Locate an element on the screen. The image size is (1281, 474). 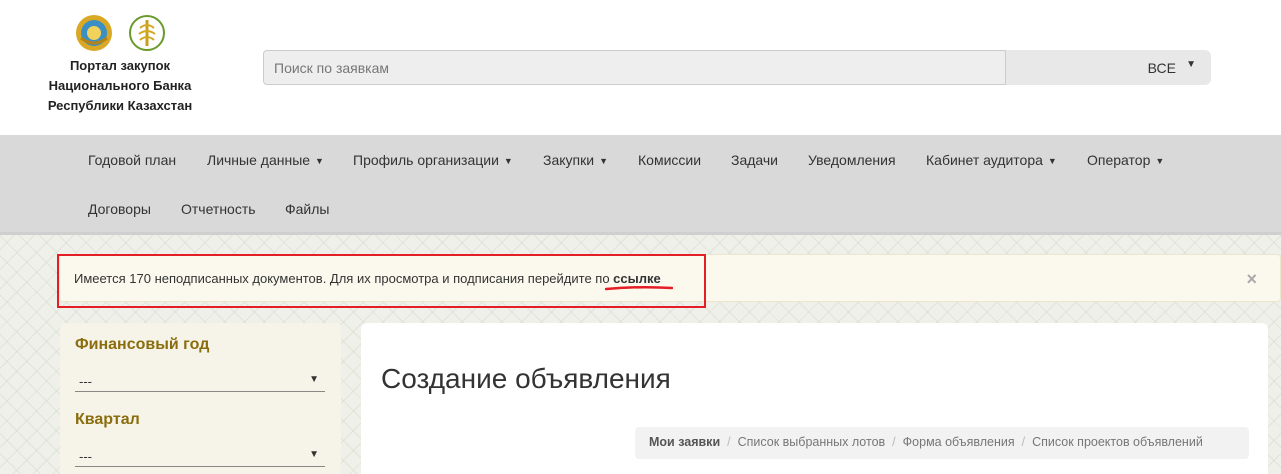
kazakhstan-emblem-icon is located at coordinates (94, 33).